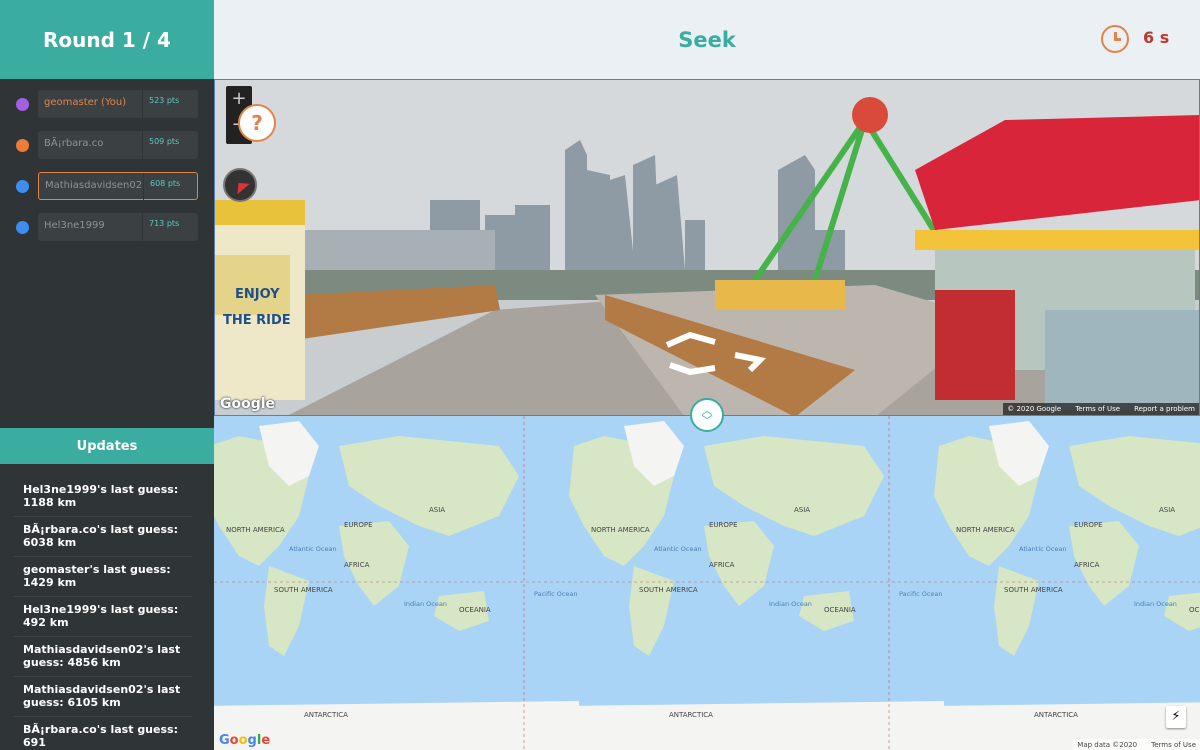 The image size is (1200, 750). Describe the element at coordinates (102, 696) in the screenshot. I see `update-item: Mathiasdavidsen02's last guess: 6105 km` at that location.